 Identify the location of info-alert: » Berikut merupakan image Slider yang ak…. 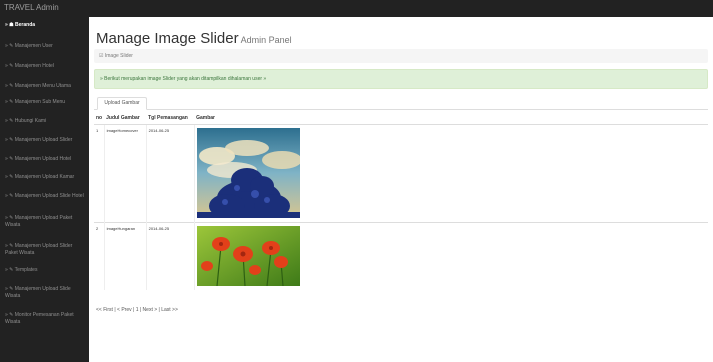
(401, 79).